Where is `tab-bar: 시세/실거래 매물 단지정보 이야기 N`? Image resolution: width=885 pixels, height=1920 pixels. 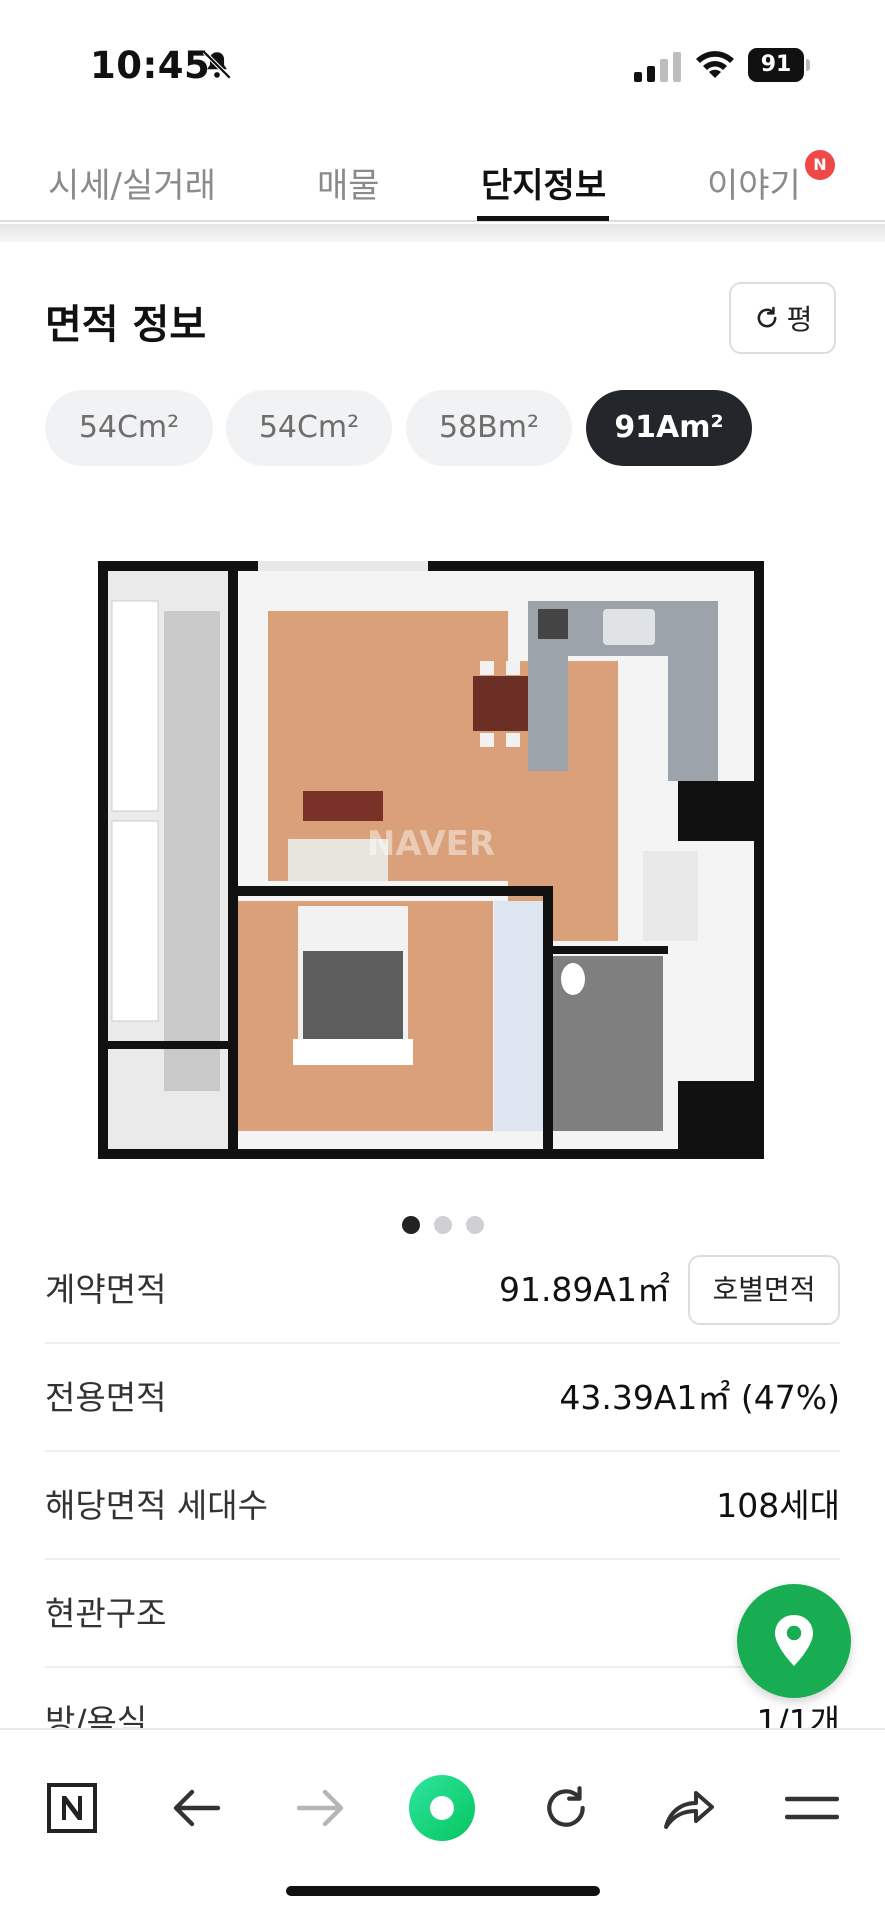
tab-bar: 시세/실거래 매물 단지정보 이야기 N is located at coordinates (442, 181).